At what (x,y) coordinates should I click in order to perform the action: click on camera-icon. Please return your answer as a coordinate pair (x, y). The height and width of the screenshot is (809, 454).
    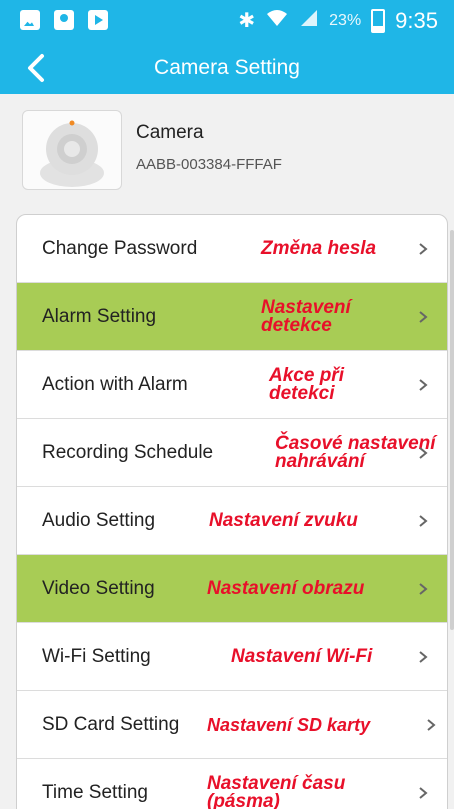
    Looking at the image, I should click on (72, 153).